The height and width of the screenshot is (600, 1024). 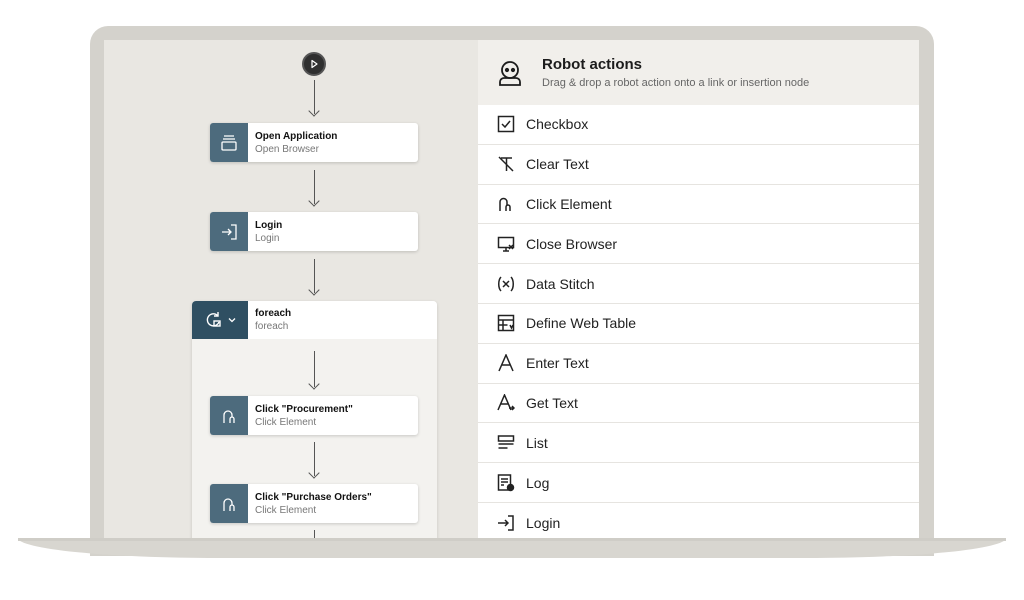 I want to click on get-text-icon, so click(x=506, y=403).